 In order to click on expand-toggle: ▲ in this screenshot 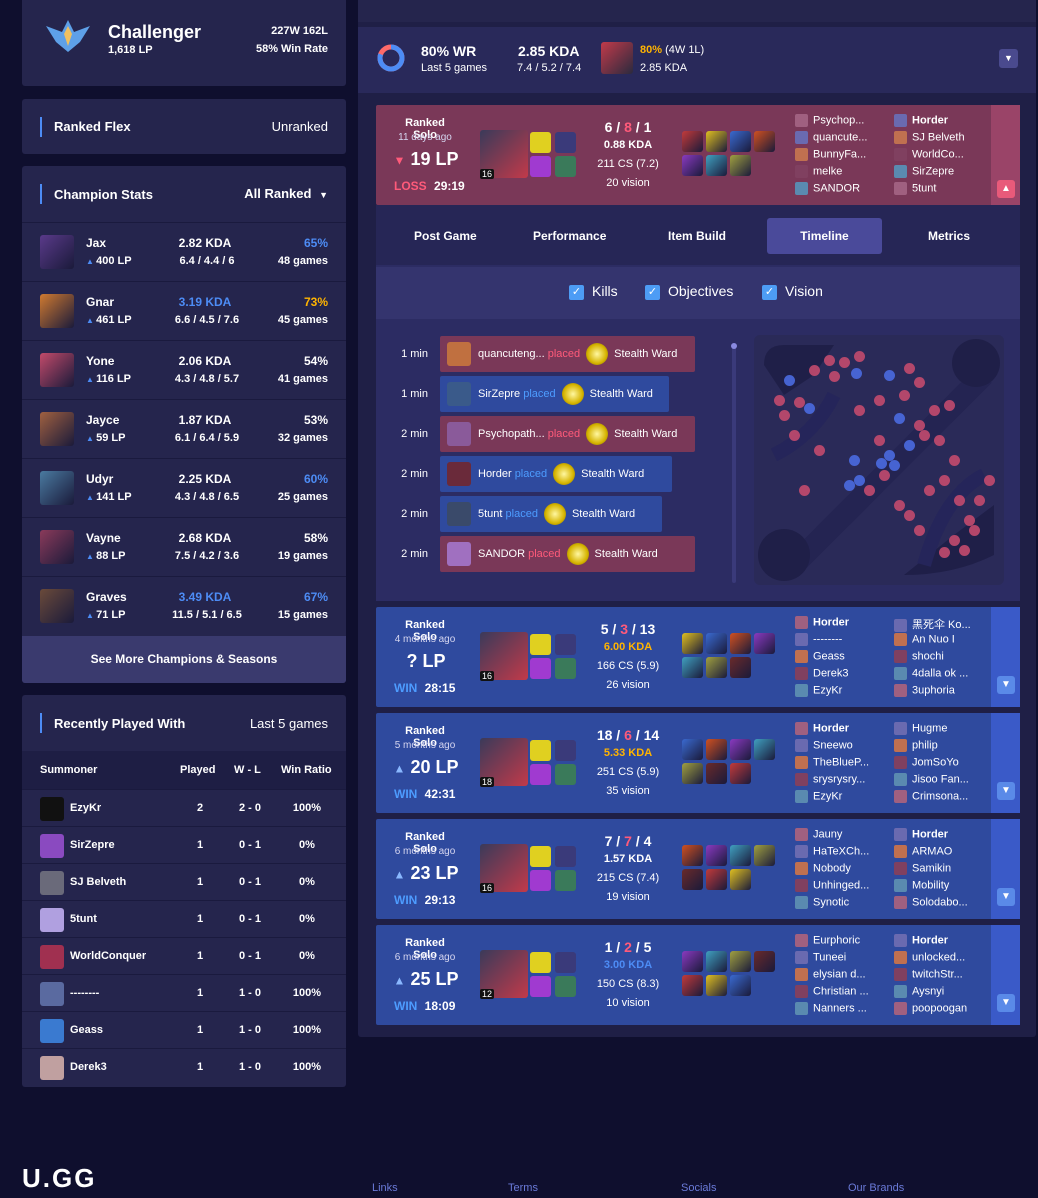, I will do `click(1005, 155)`.